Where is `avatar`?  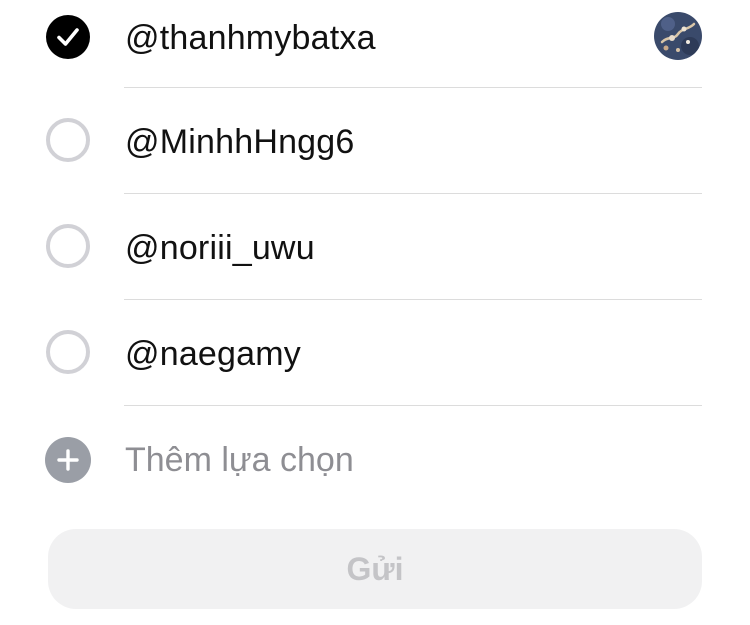 avatar is located at coordinates (678, 36).